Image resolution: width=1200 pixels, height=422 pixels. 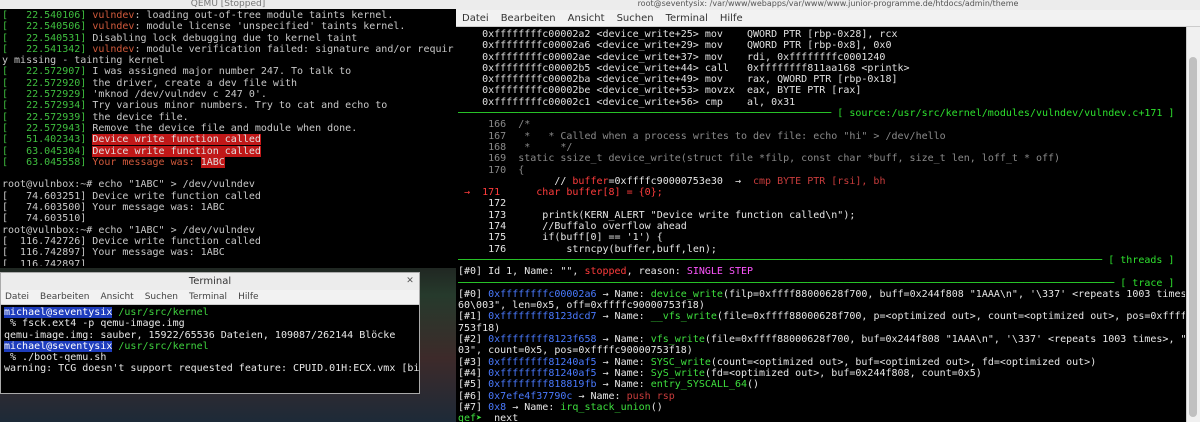 What do you see at coordinates (228, 117) in the screenshot?
I see `console-line: [ 22.572939] the device file.` at bounding box center [228, 117].